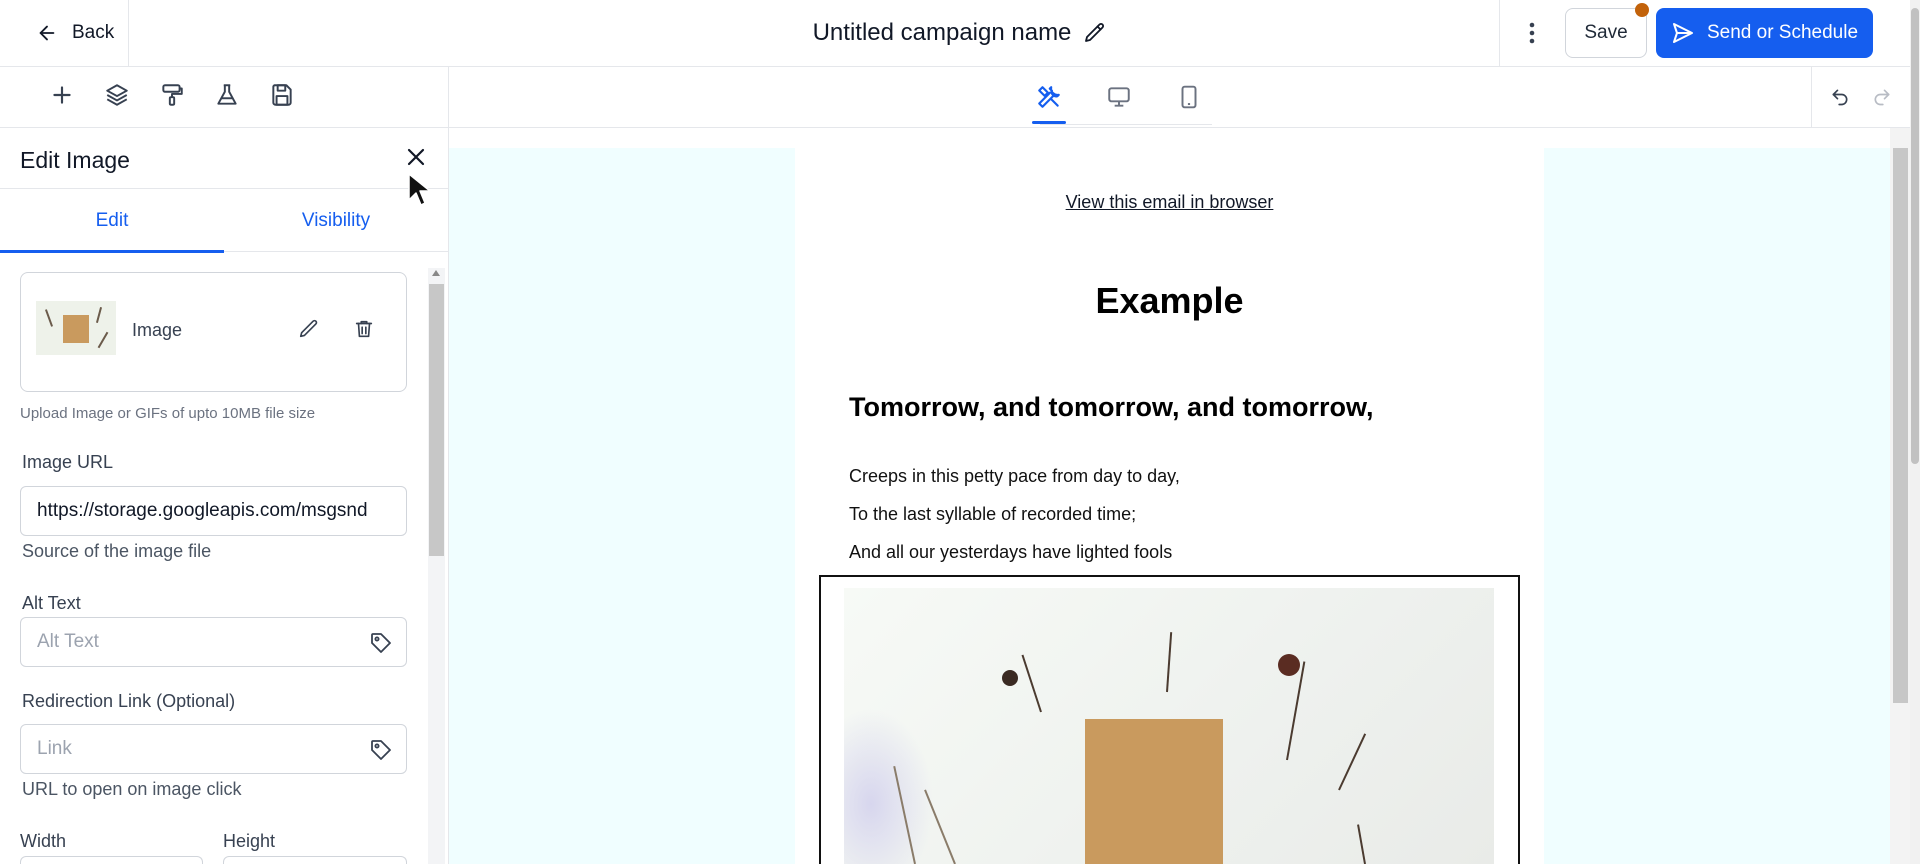  I want to click on send-or-schedule-button: Send or Schedule, so click(1764, 33).